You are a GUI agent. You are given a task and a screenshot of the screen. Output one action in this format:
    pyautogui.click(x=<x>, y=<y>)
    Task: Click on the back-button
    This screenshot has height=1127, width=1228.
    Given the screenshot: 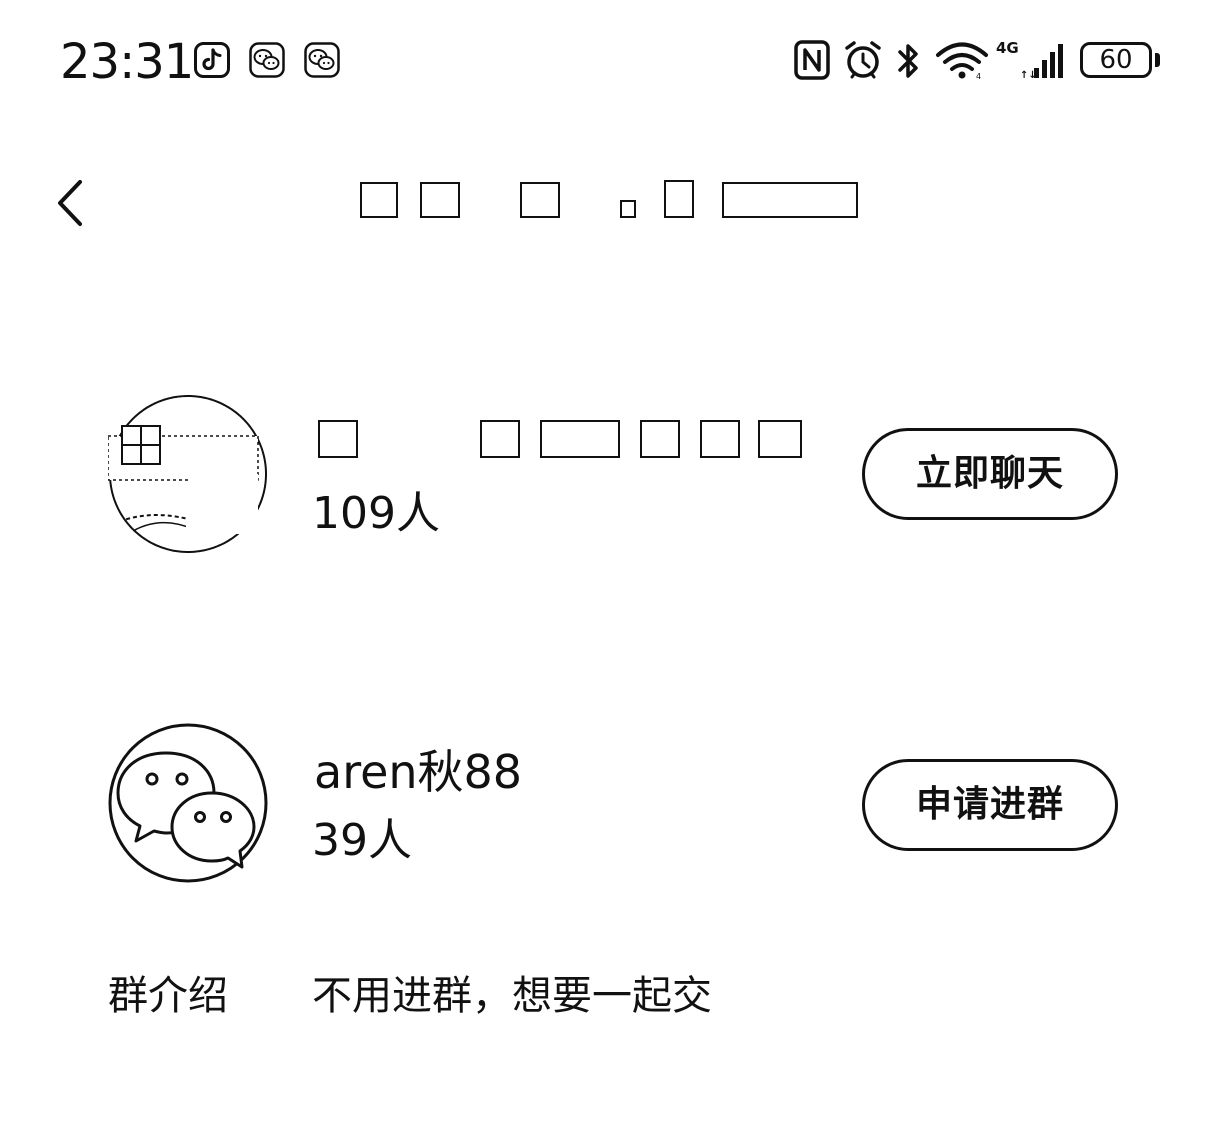 What is the action you would take?
    pyautogui.click(x=74, y=203)
    